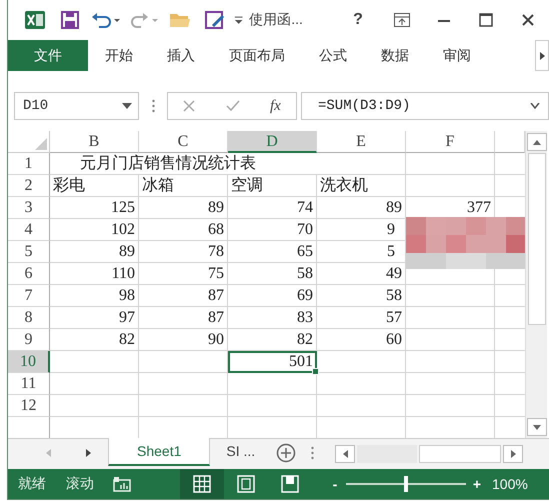  Describe the element at coordinates (69, 19) in the screenshot. I see `save-icon` at that location.